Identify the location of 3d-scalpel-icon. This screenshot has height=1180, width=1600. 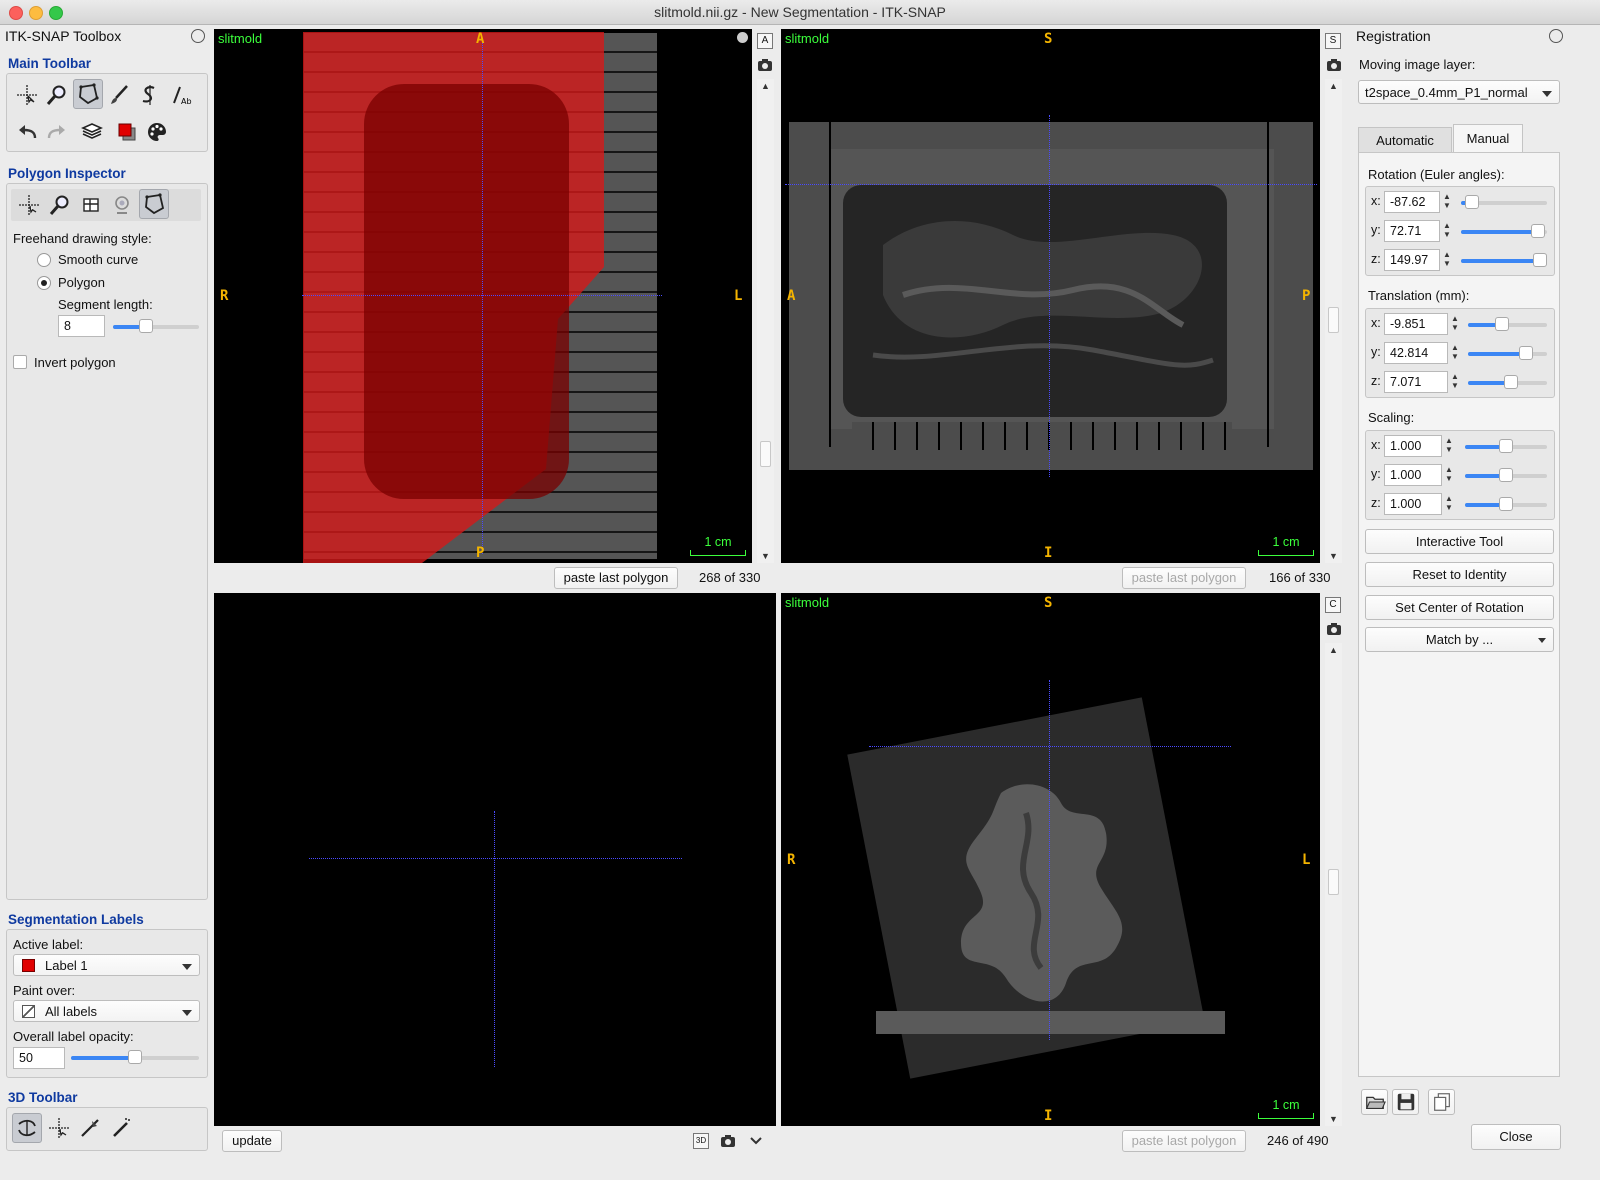
(90, 1128).